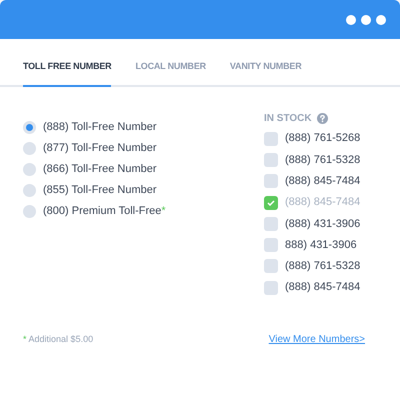 The image size is (400, 400). I want to click on help-icon, so click(322, 118).